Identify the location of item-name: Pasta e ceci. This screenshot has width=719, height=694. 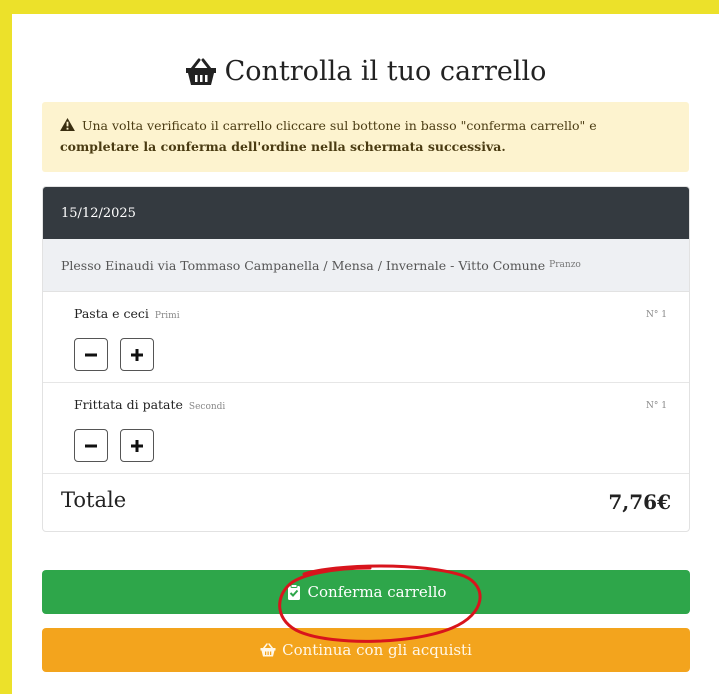
(111, 313).